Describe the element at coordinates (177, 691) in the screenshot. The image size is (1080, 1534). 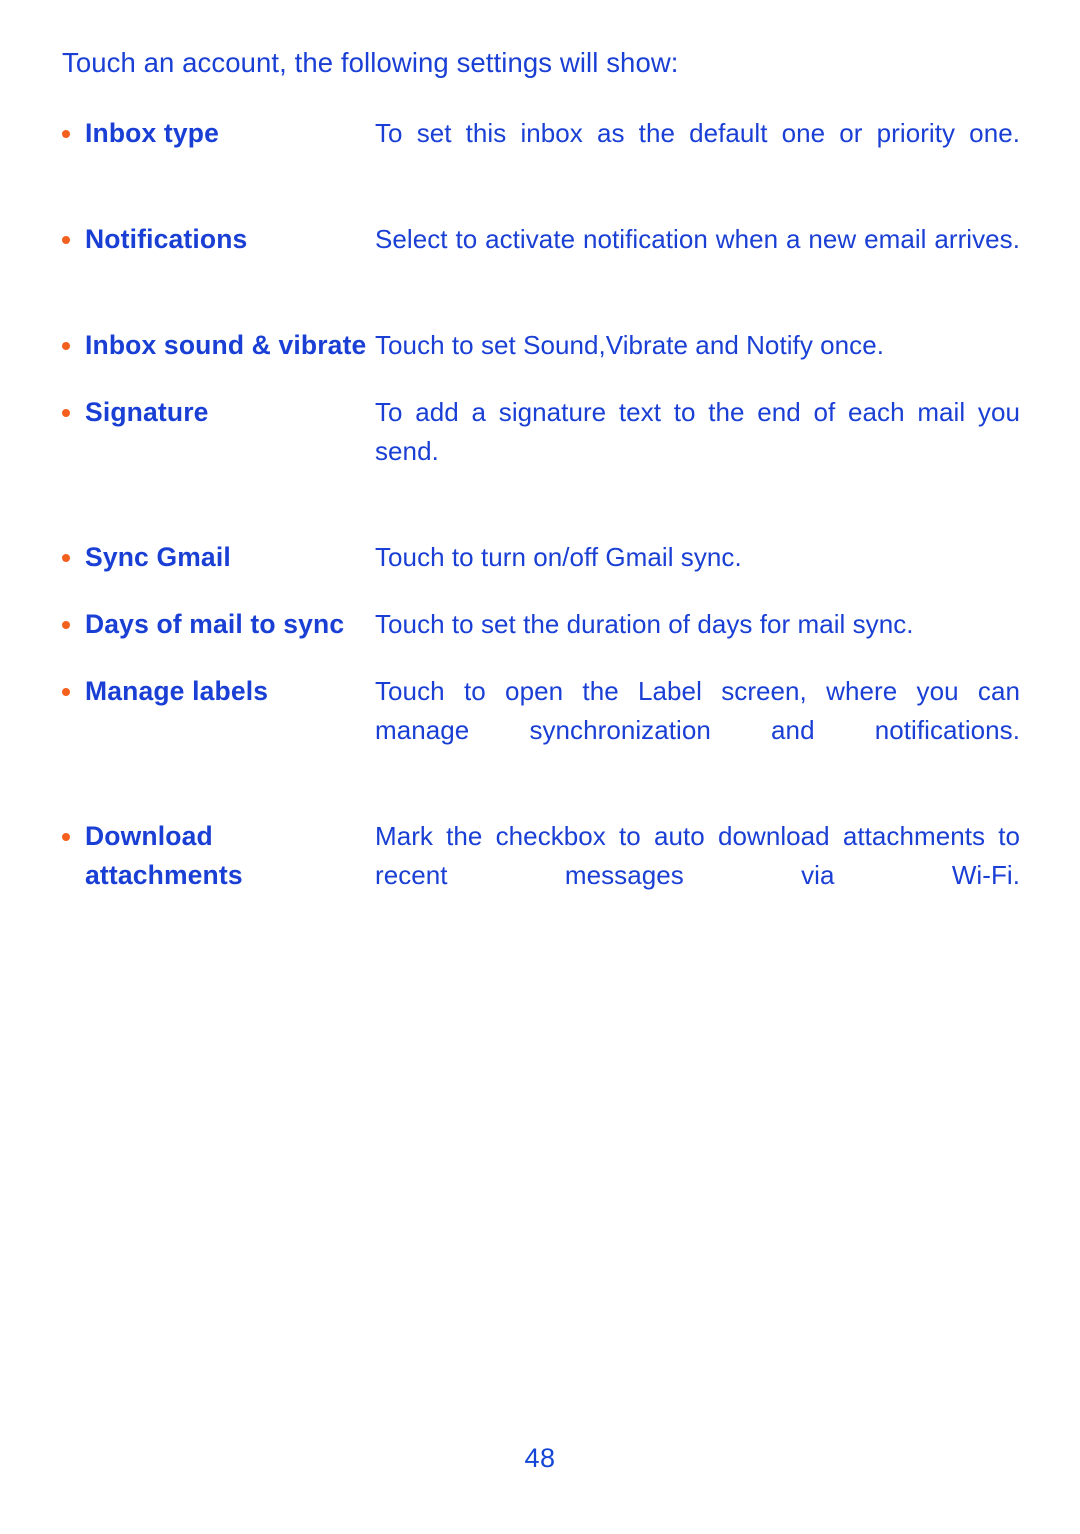
I see `setting-term-label: Manage labels` at that location.